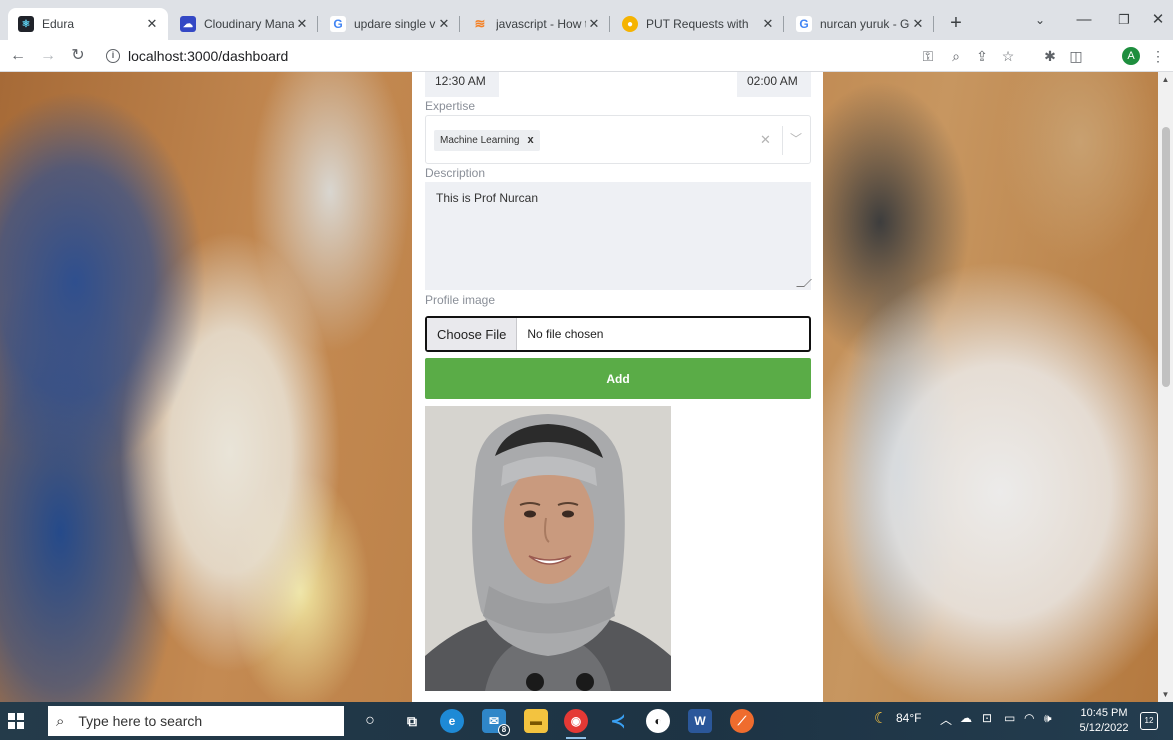 The image size is (1173, 740). I want to click on page-scrollbar: ▲ ▼, so click(1165, 387).